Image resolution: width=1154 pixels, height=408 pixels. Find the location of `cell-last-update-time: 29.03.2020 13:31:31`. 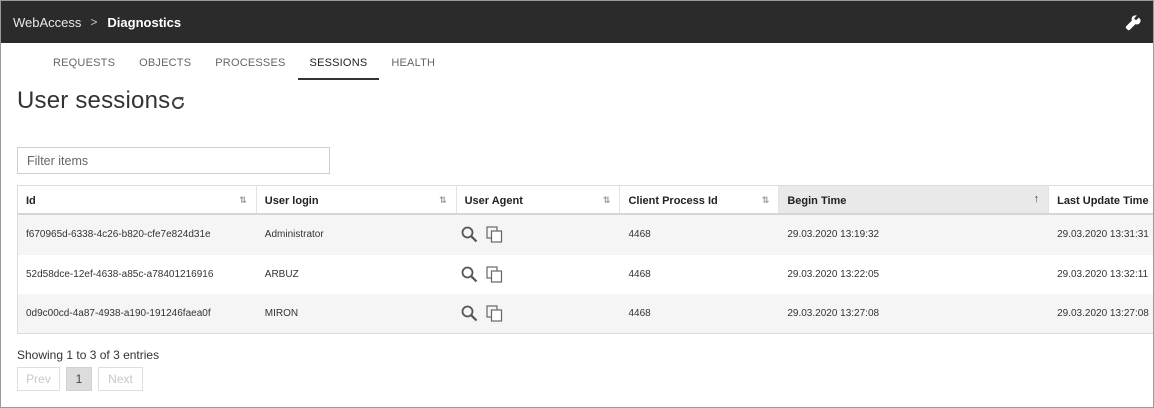

cell-last-update-time: 29.03.2020 13:31:31 is located at coordinates (1103, 235).